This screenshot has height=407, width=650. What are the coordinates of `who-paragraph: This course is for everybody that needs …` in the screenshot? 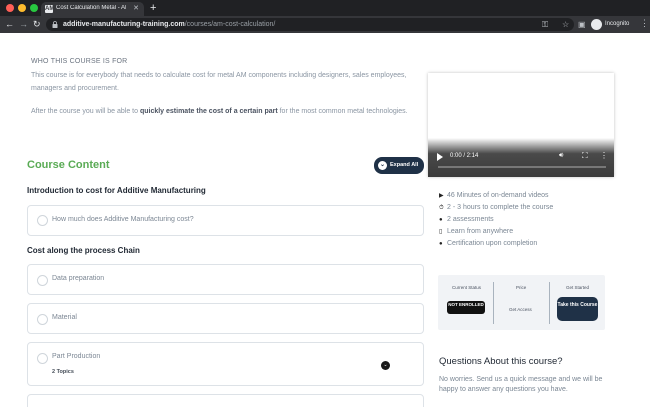 It's located at (219, 82).